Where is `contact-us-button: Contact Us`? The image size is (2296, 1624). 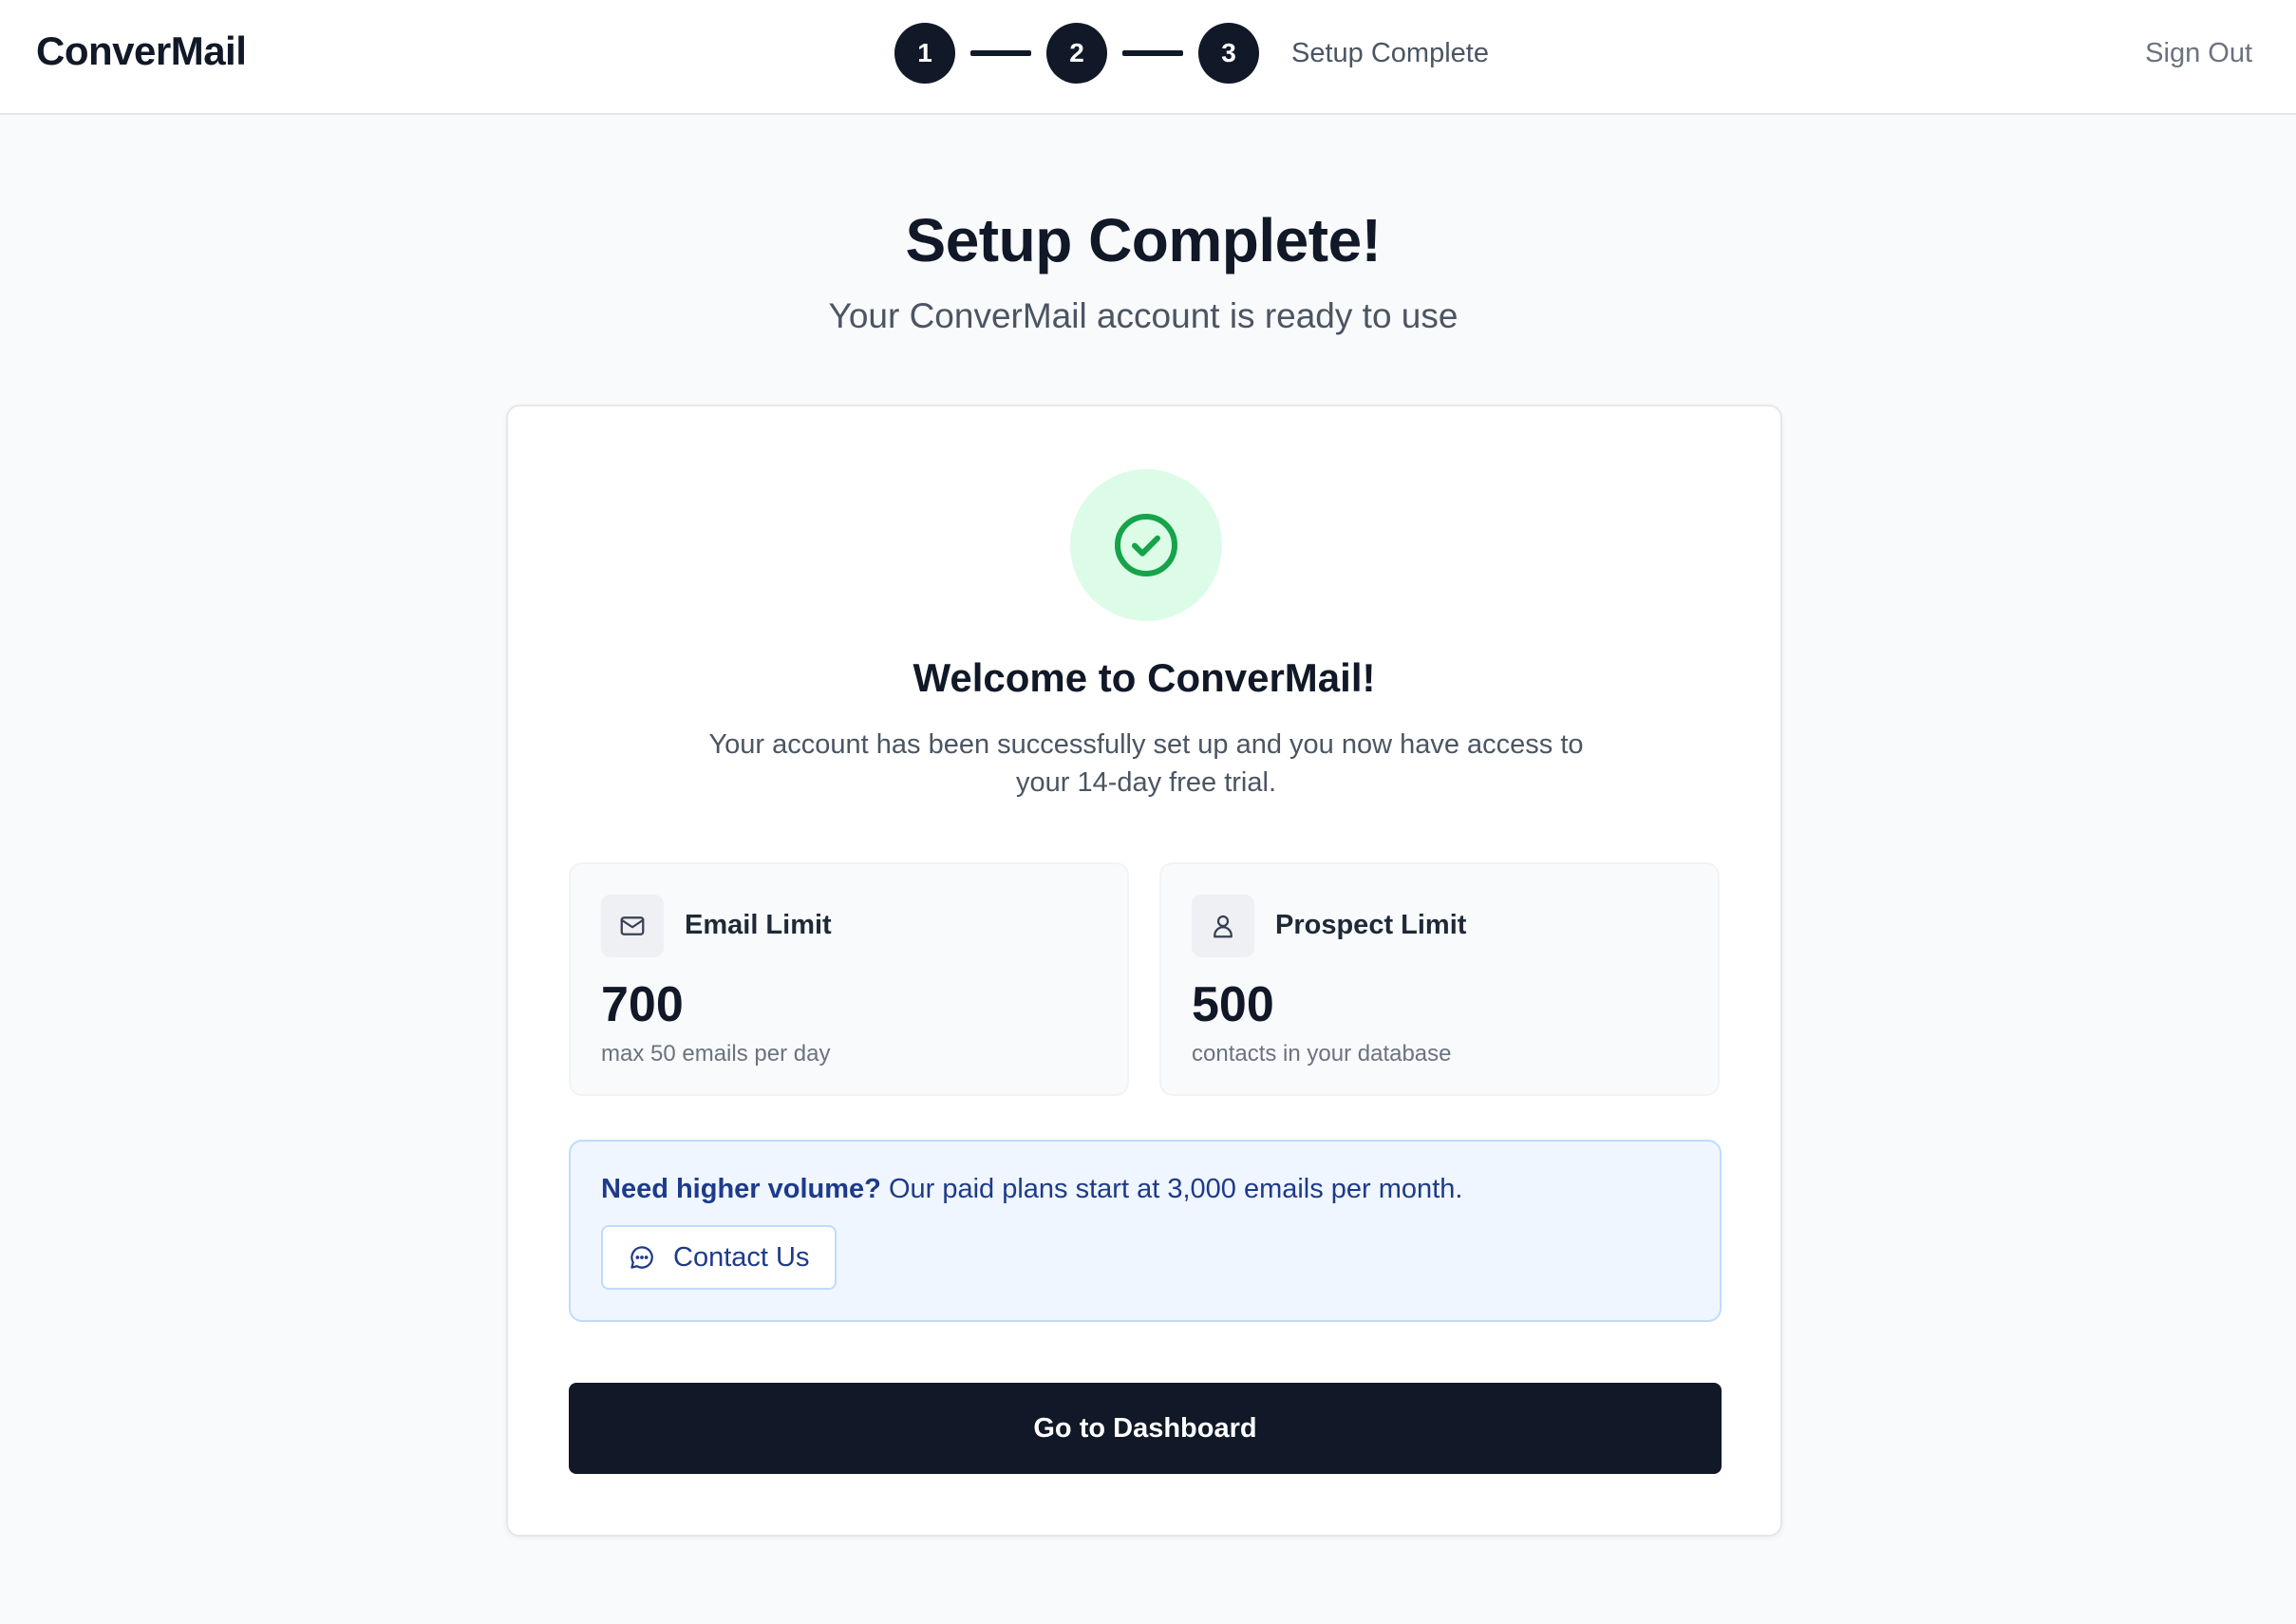 contact-us-button: Contact Us is located at coordinates (719, 1257).